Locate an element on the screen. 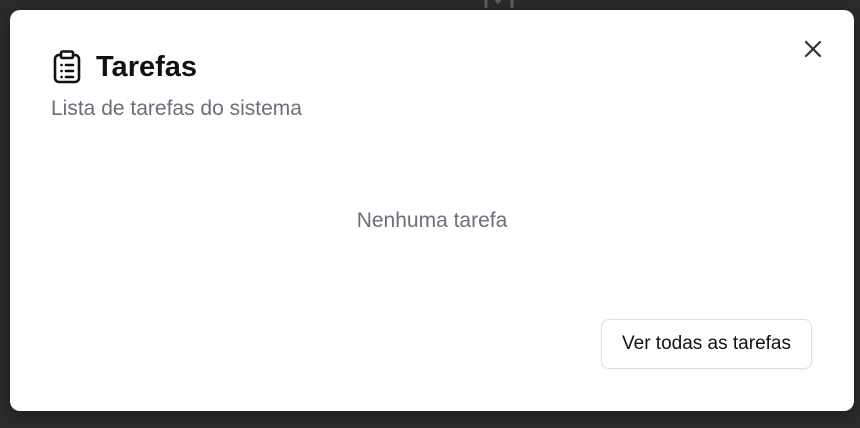  close-icon is located at coordinates (813, 51).